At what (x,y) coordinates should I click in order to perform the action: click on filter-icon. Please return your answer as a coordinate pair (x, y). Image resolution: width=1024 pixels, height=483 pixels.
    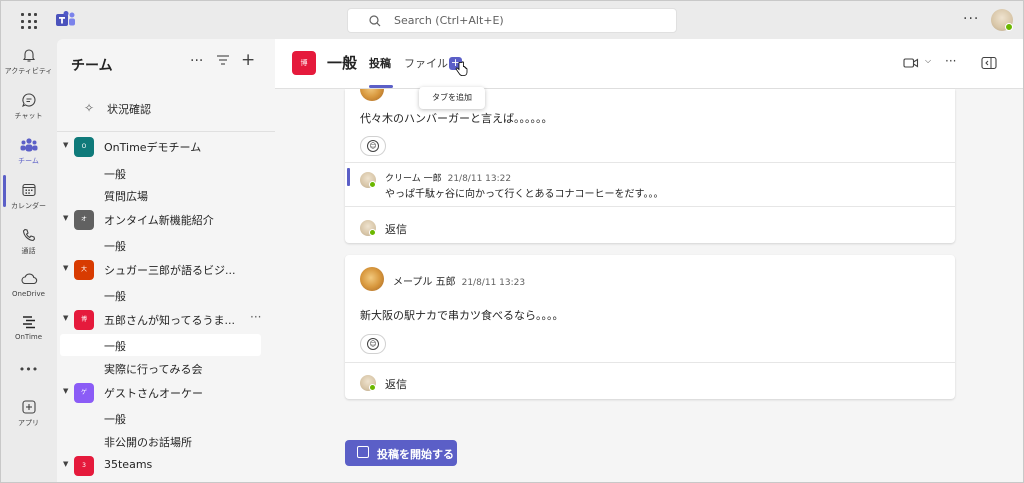
    Looking at the image, I should click on (223, 62).